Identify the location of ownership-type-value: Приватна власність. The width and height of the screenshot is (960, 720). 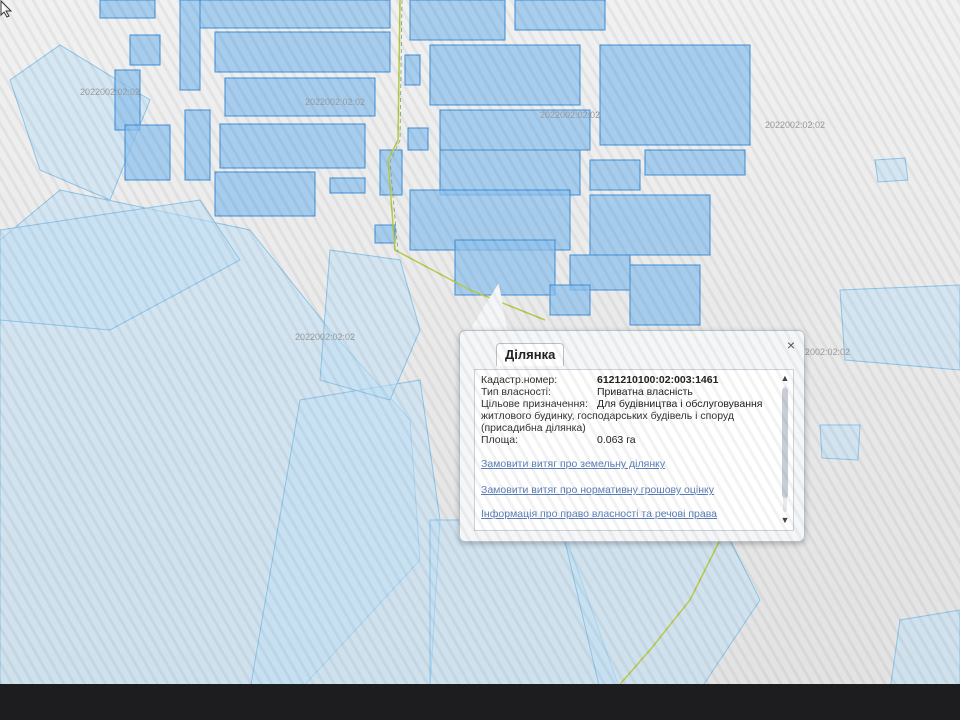
(645, 392).